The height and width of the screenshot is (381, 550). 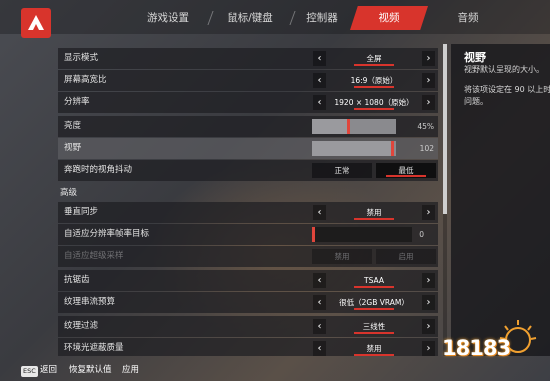 I want to click on setting-label: 垂直同步, so click(x=81, y=212).